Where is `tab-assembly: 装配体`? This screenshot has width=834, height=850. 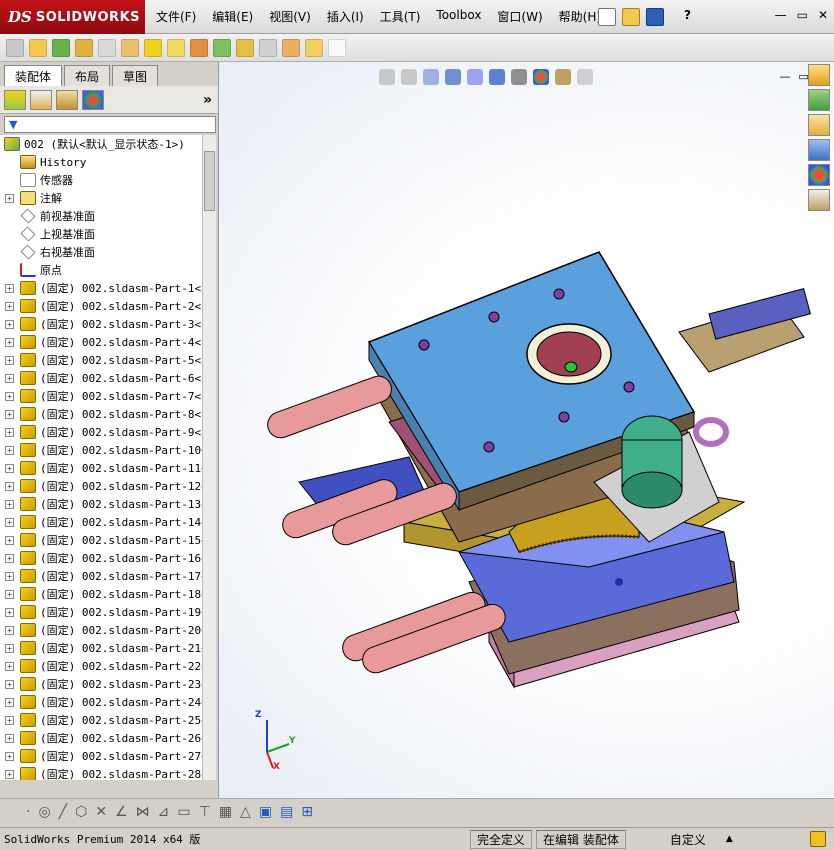
tab-assembly: 装配体 is located at coordinates (33, 75).